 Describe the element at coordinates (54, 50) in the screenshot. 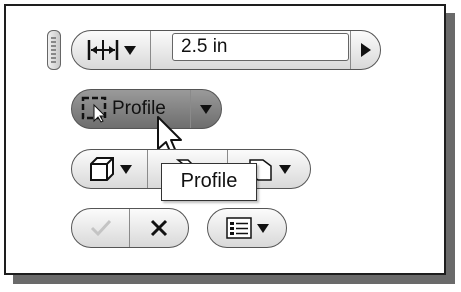

I see `drag-grip-handle` at that location.